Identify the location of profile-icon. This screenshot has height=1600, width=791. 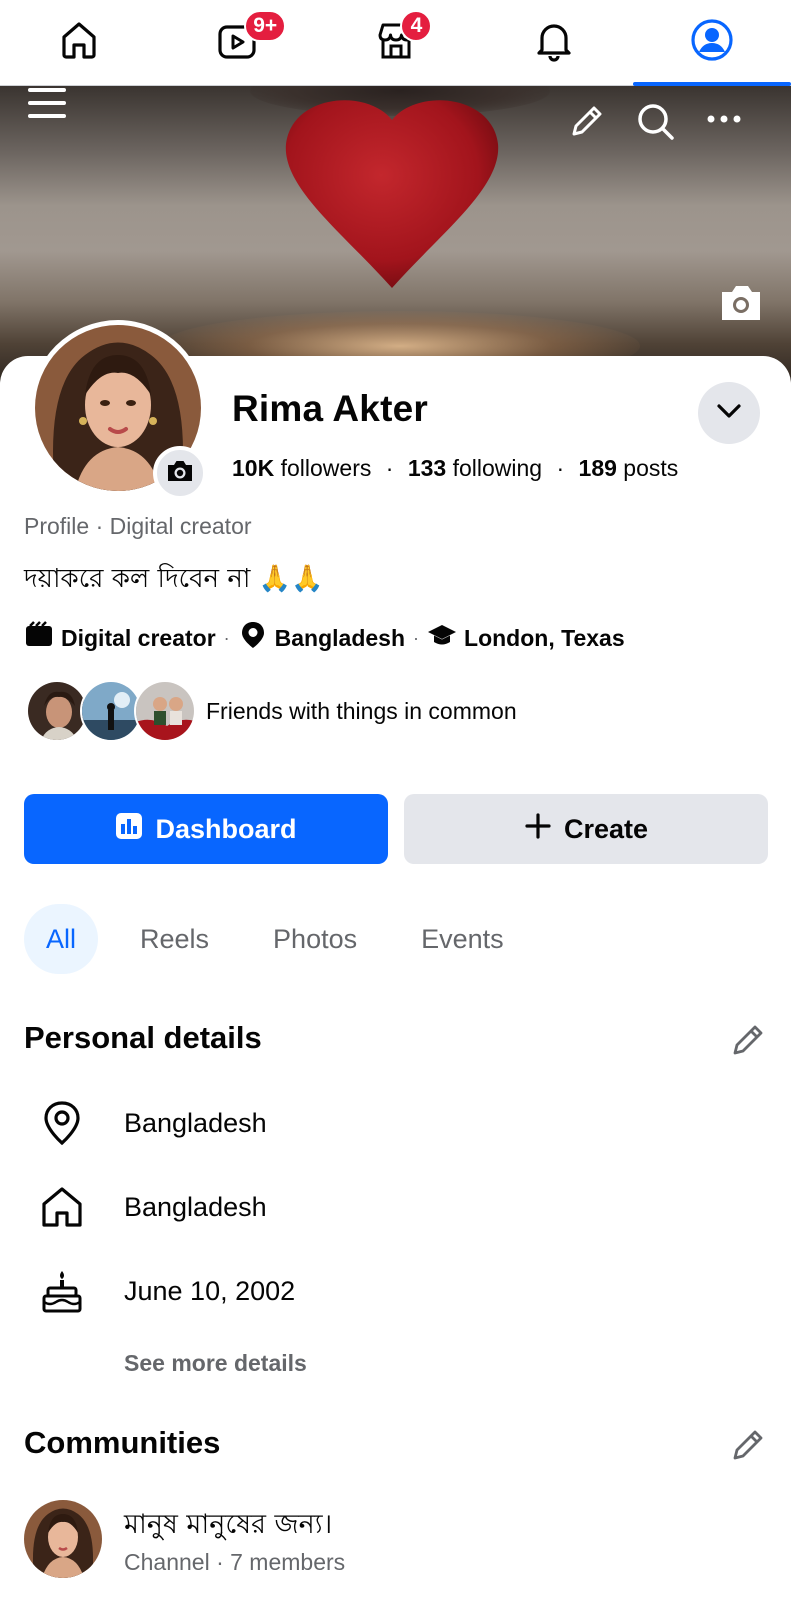
(712, 42).